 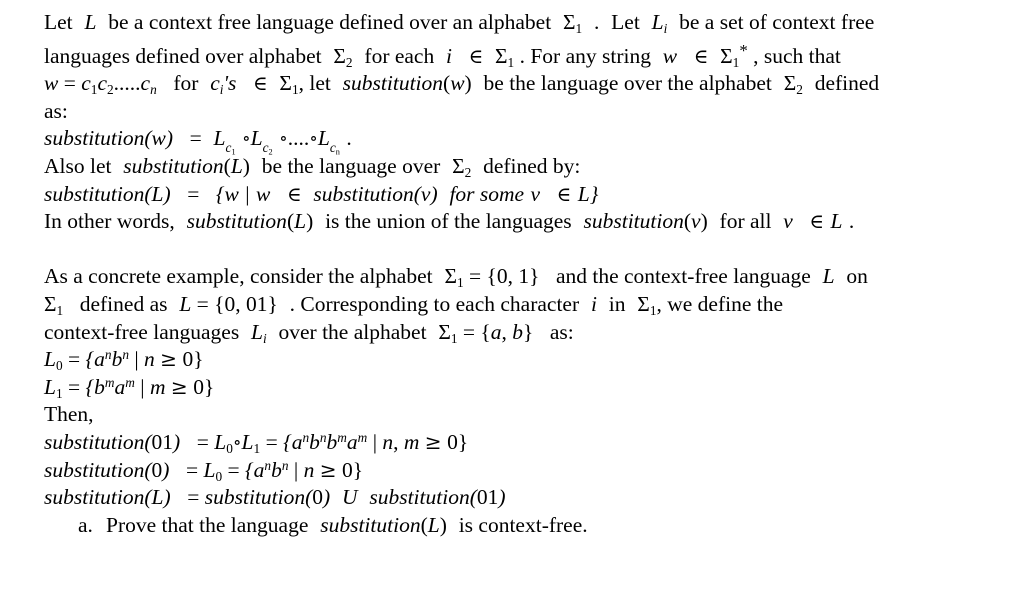 I want to click on func-substitution-L: substitution, so click(x=173, y=166).